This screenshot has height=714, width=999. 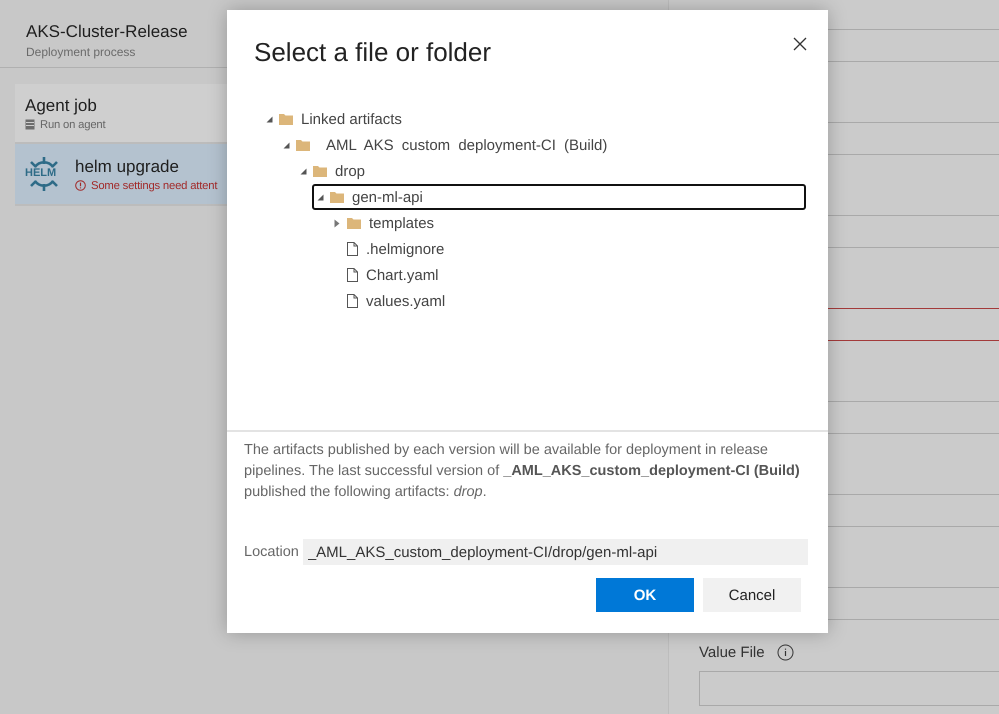 What do you see at coordinates (154, 186) in the screenshot?
I see `job-detail: Some settings need attent` at bounding box center [154, 186].